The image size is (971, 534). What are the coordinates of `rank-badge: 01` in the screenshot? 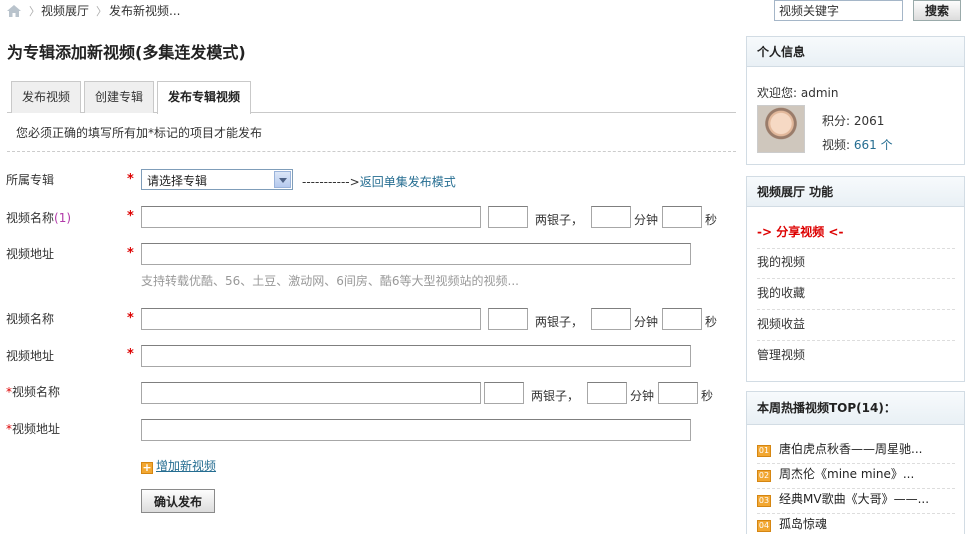 It's located at (764, 451).